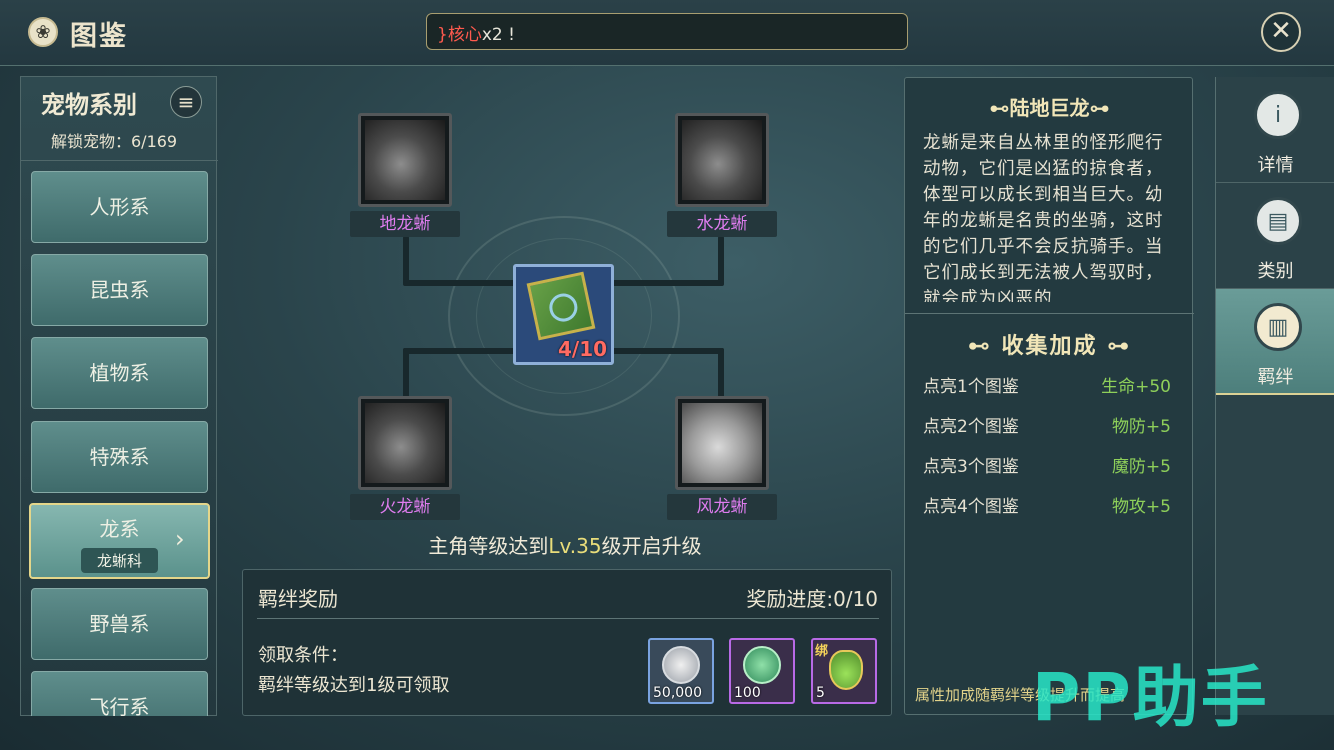 The image size is (1334, 750). What do you see at coordinates (298, 599) in the screenshot?
I see `bond-title: 羁绊奖励` at bounding box center [298, 599].